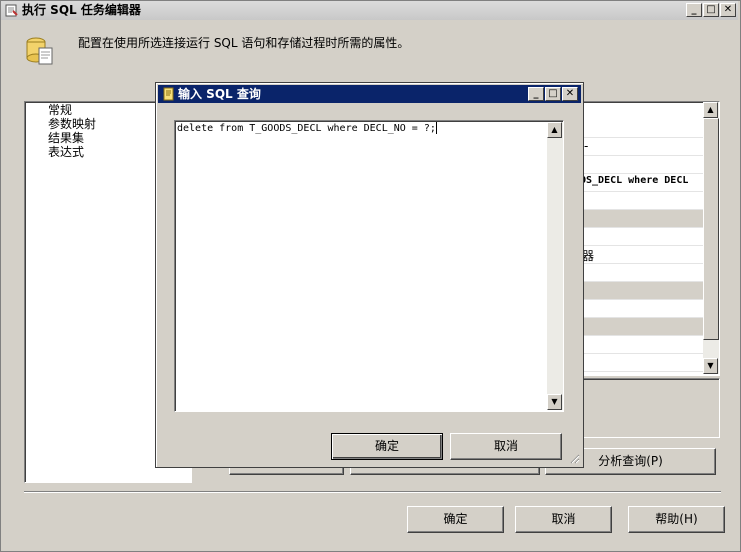  What do you see at coordinates (536, 94) in the screenshot?
I see `modal-minimize-button: _` at bounding box center [536, 94].